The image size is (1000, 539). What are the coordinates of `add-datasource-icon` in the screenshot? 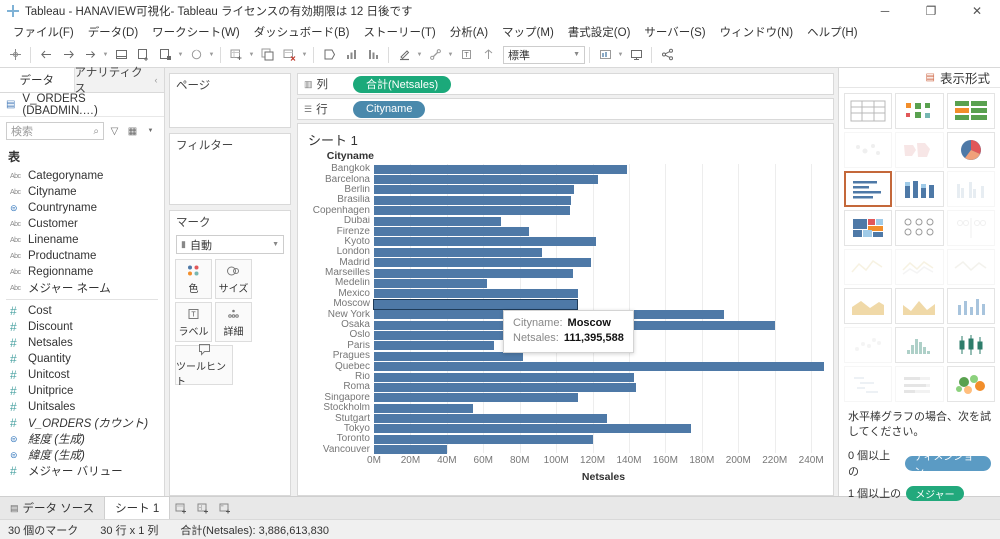 It's located at (143, 55).